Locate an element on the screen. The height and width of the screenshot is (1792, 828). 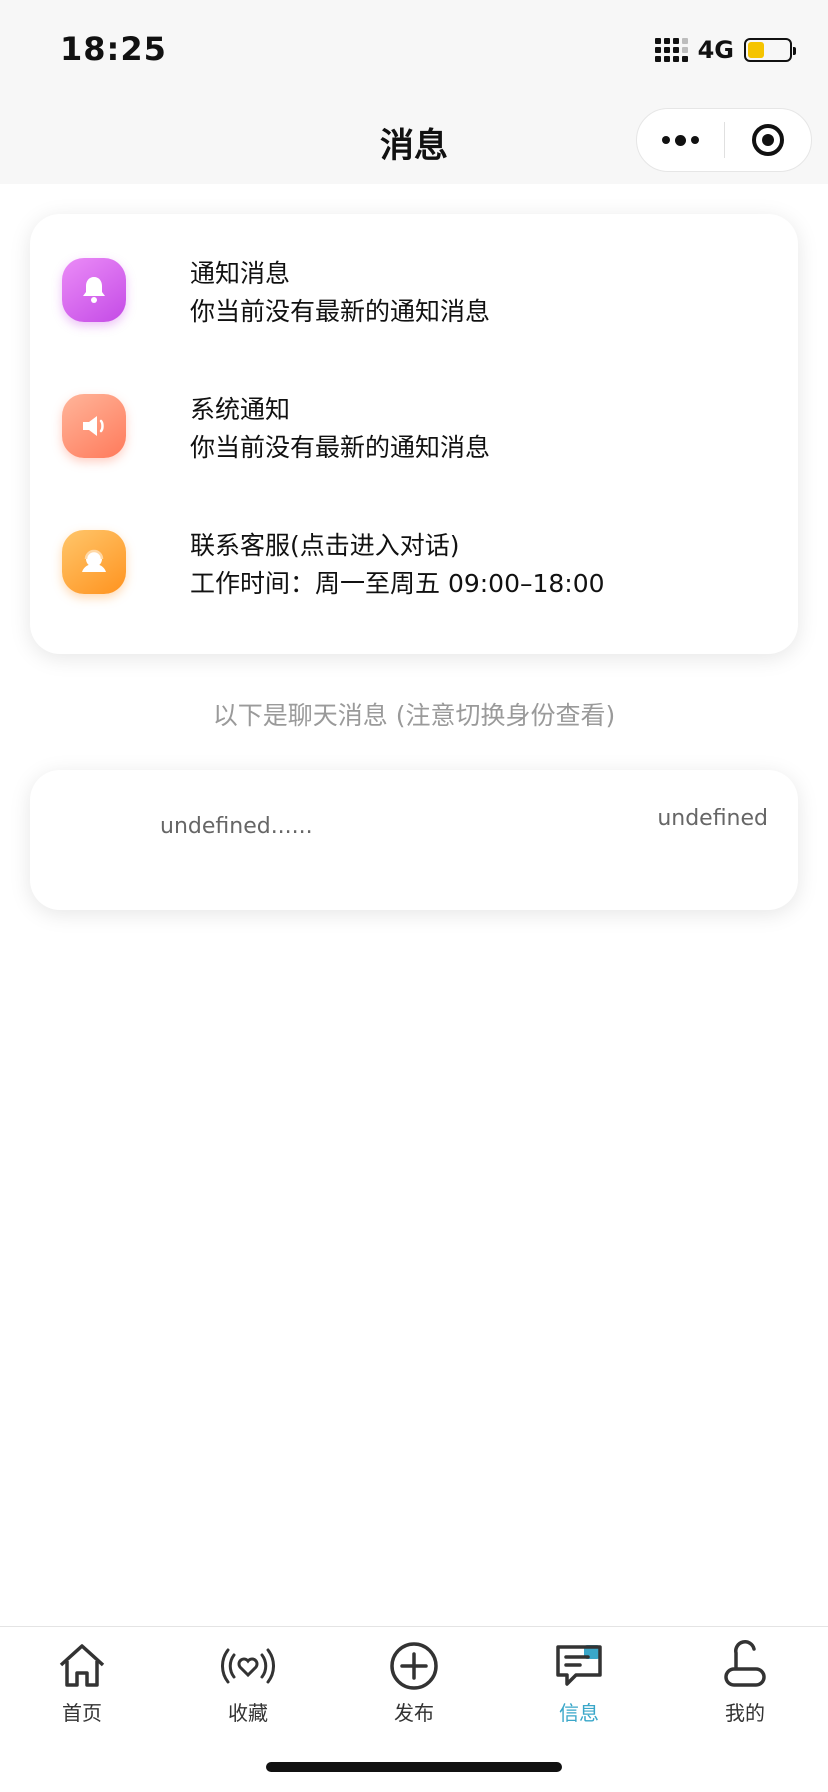
heart-broadcast-icon is located at coordinates (248, 1666).